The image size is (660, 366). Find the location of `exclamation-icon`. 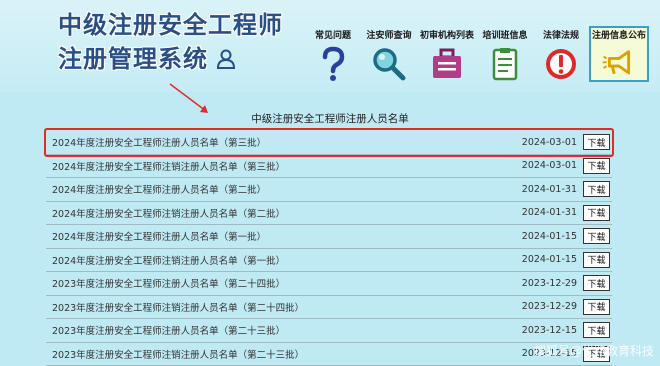

exclamation-icon is located at coordinates (561, 64).